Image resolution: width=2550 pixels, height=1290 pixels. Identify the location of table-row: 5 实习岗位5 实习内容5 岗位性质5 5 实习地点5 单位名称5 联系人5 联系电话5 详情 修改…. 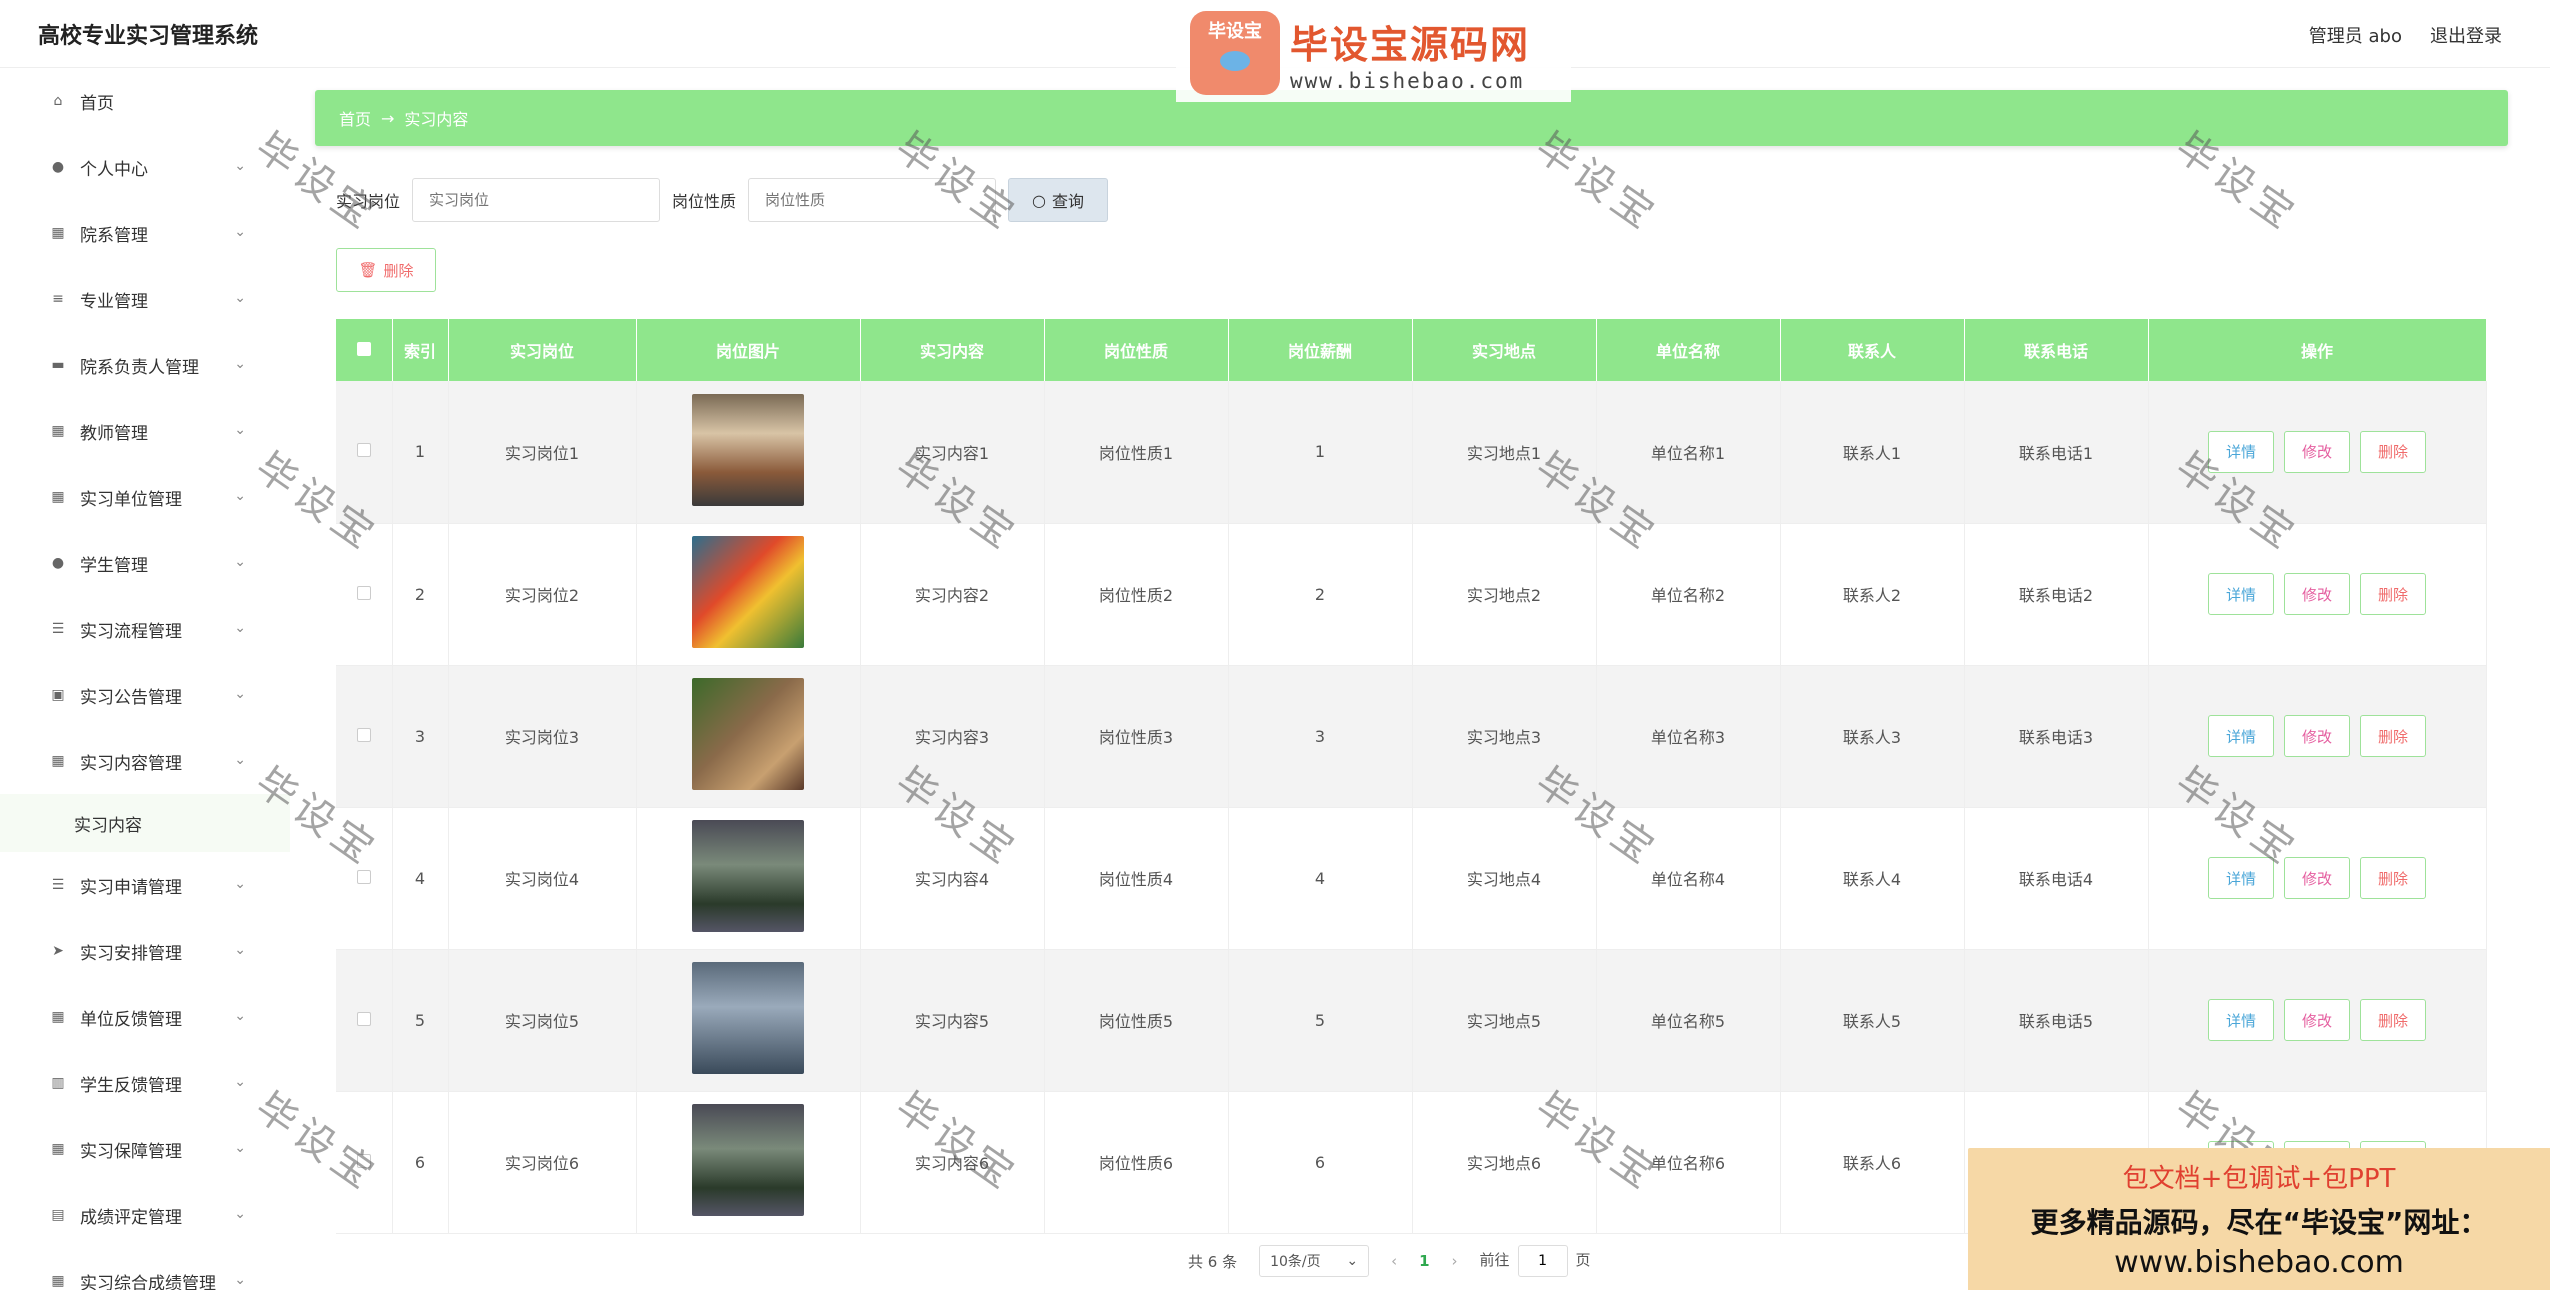
(1411, 1020).